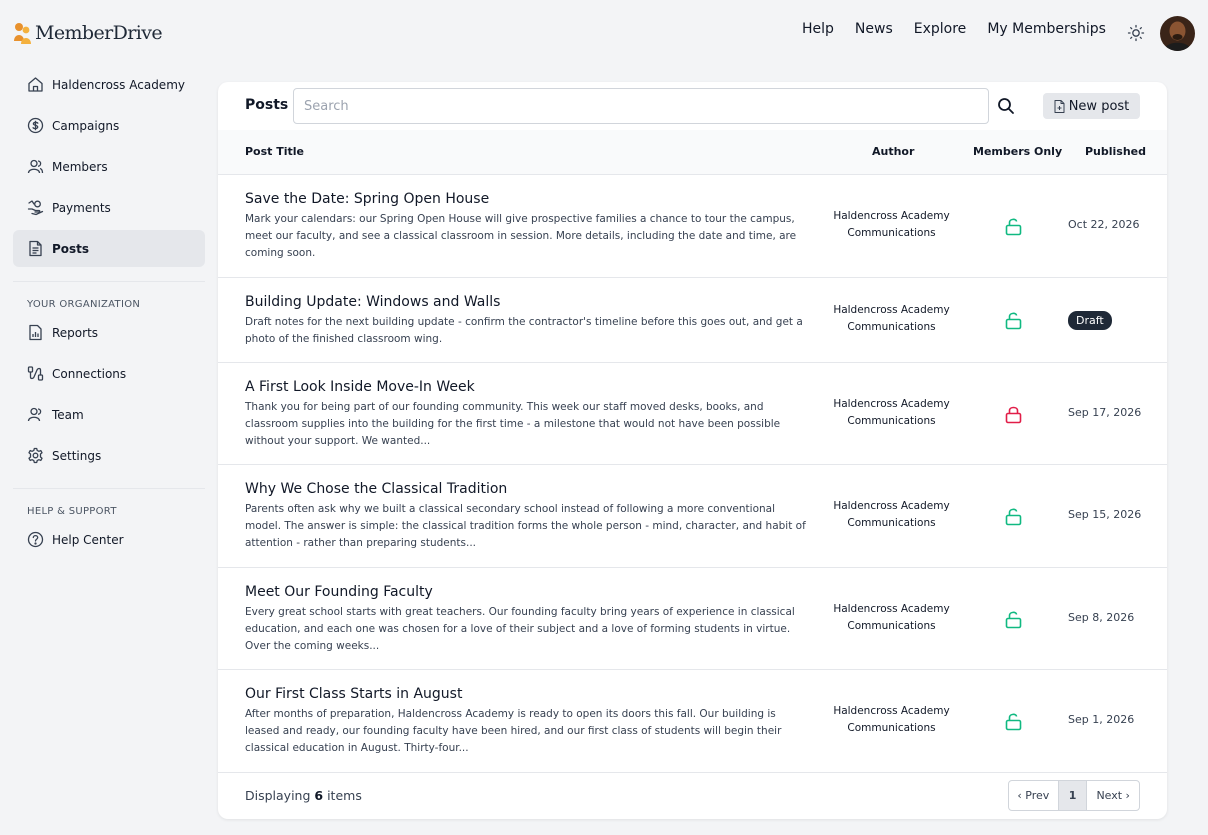 The width and height of the screenshot is (1208, 835). Describe the element at coordinates (1113, 795) in the screenshot. I see `next-page-button: Next ›` at that location.